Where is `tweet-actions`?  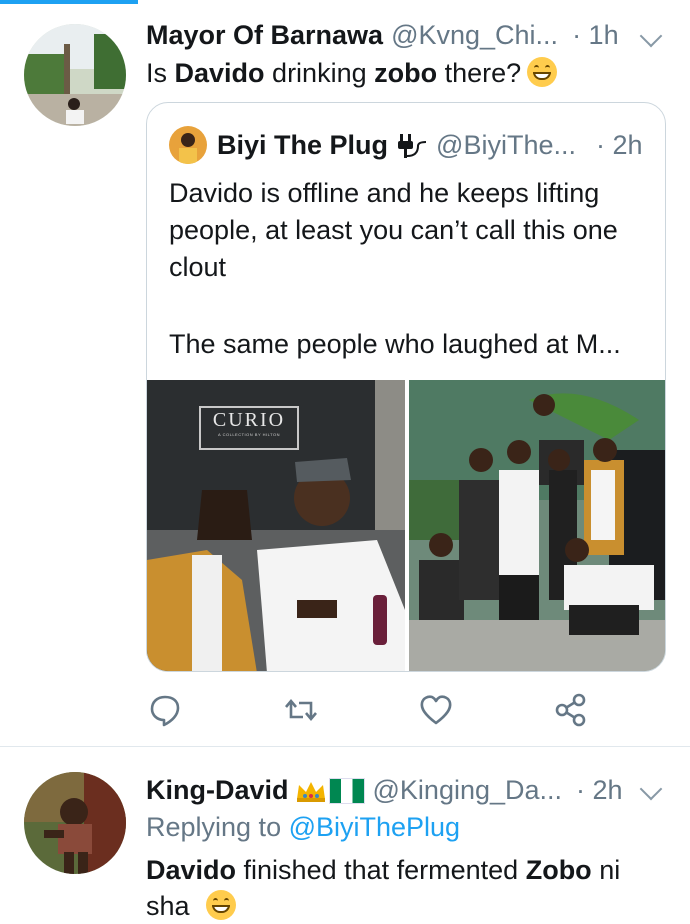
tweet-actions is located at coordinates (345, 710).